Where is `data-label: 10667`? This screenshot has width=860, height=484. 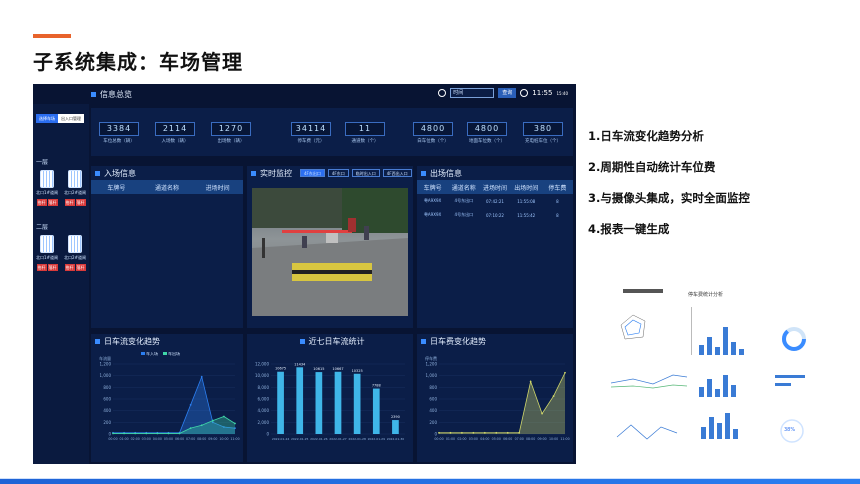 data-label: 10667 is located at coordinates (337, 369).